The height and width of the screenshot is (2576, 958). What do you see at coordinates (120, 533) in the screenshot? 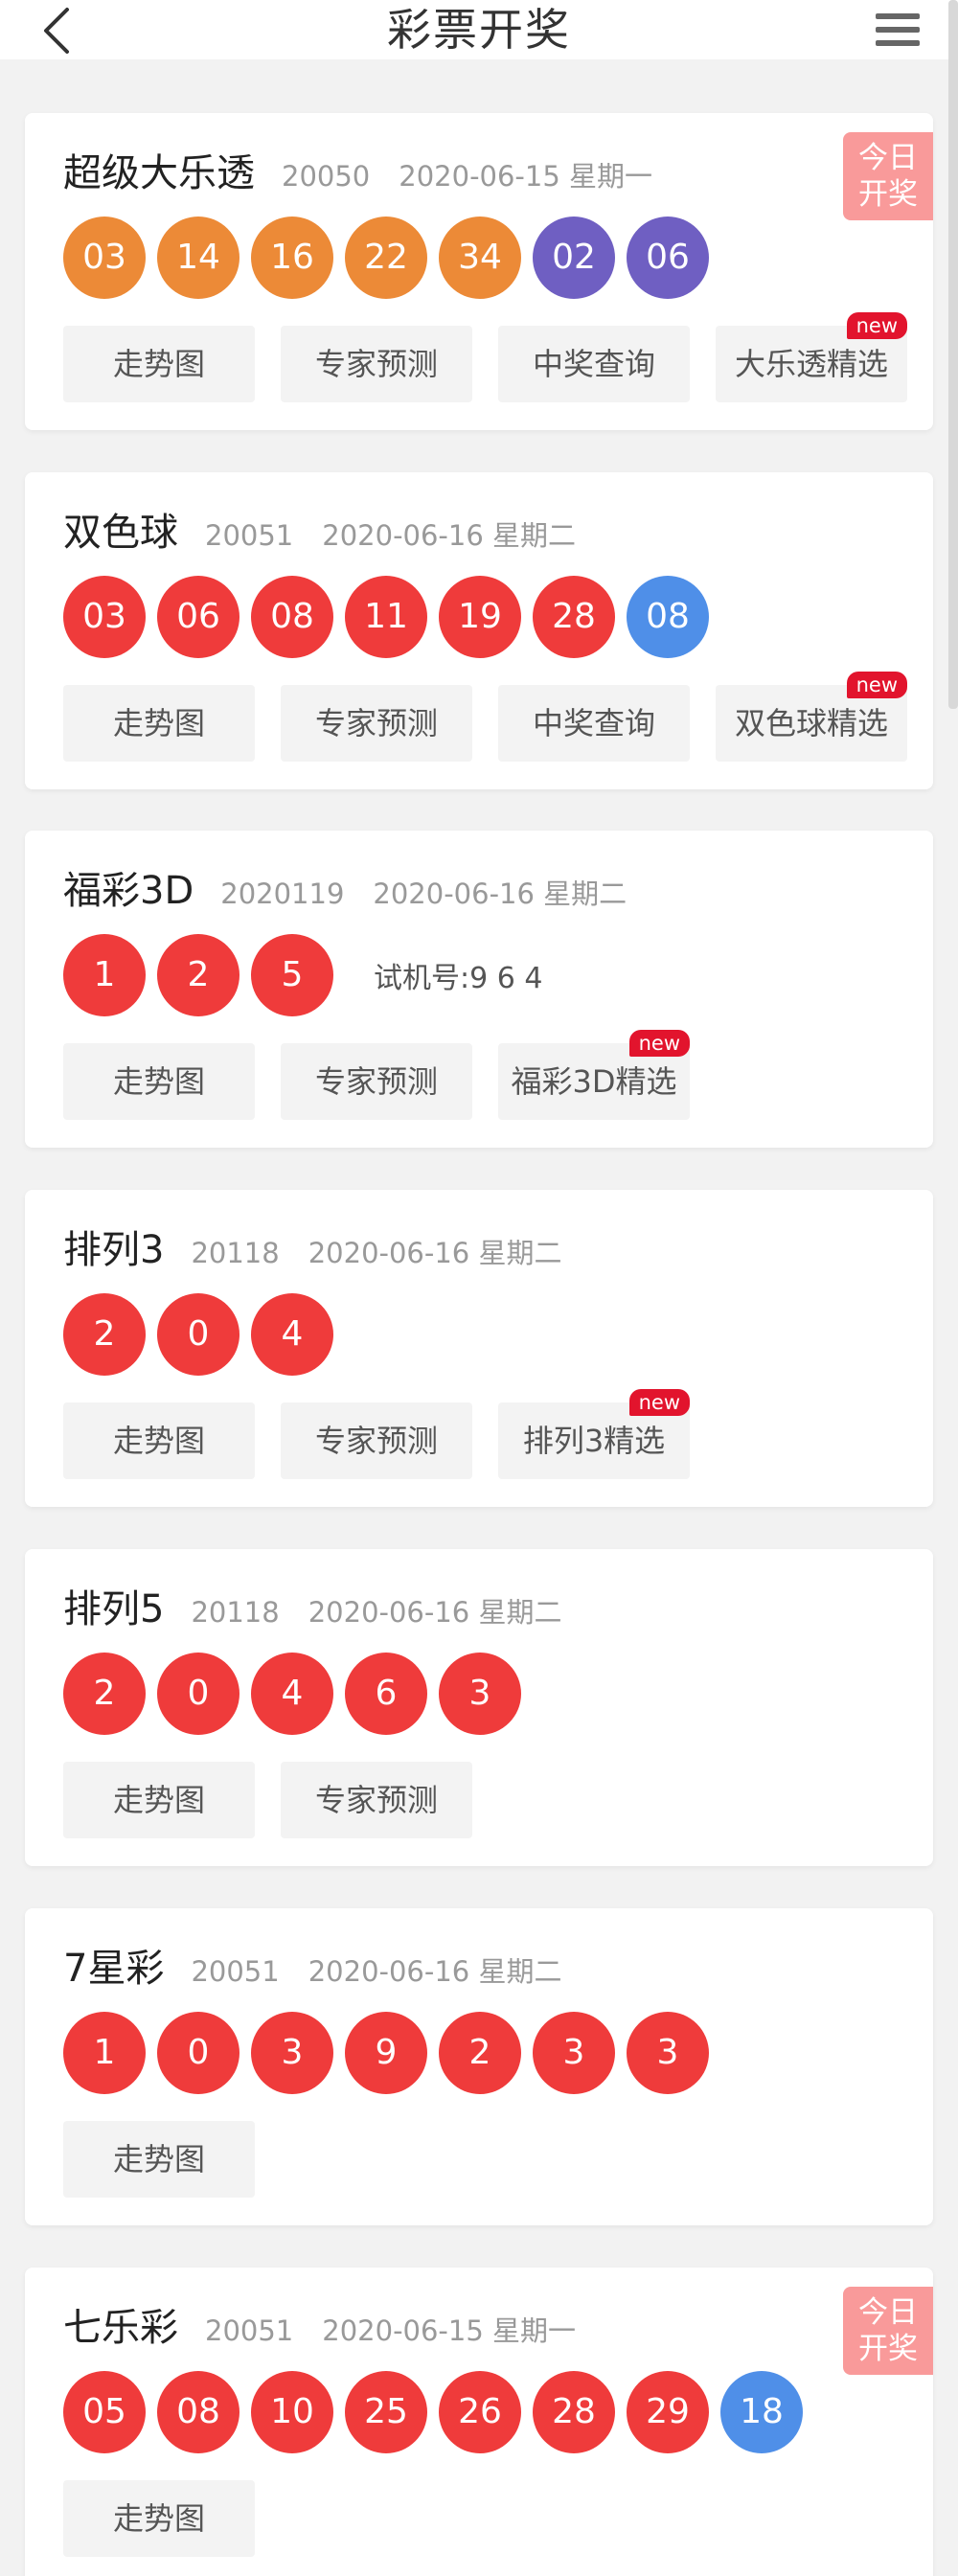
I see `lottery-name: 双色球` at bounding box center [120, 533].